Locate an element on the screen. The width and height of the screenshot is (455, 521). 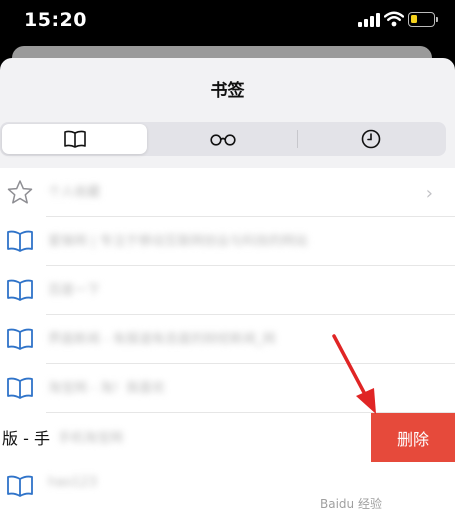
tab-reading-list is located at coordinates (223, 139).